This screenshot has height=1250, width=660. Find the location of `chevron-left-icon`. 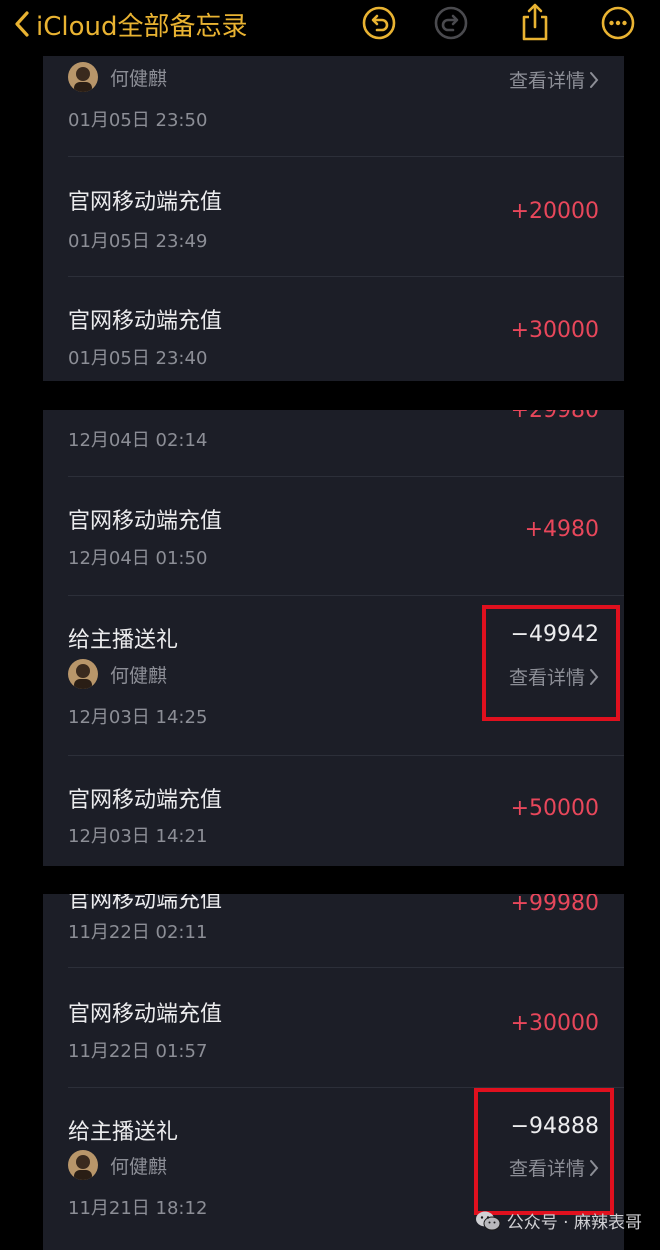

chevron-left-icon is located at coordinates (22, 24).